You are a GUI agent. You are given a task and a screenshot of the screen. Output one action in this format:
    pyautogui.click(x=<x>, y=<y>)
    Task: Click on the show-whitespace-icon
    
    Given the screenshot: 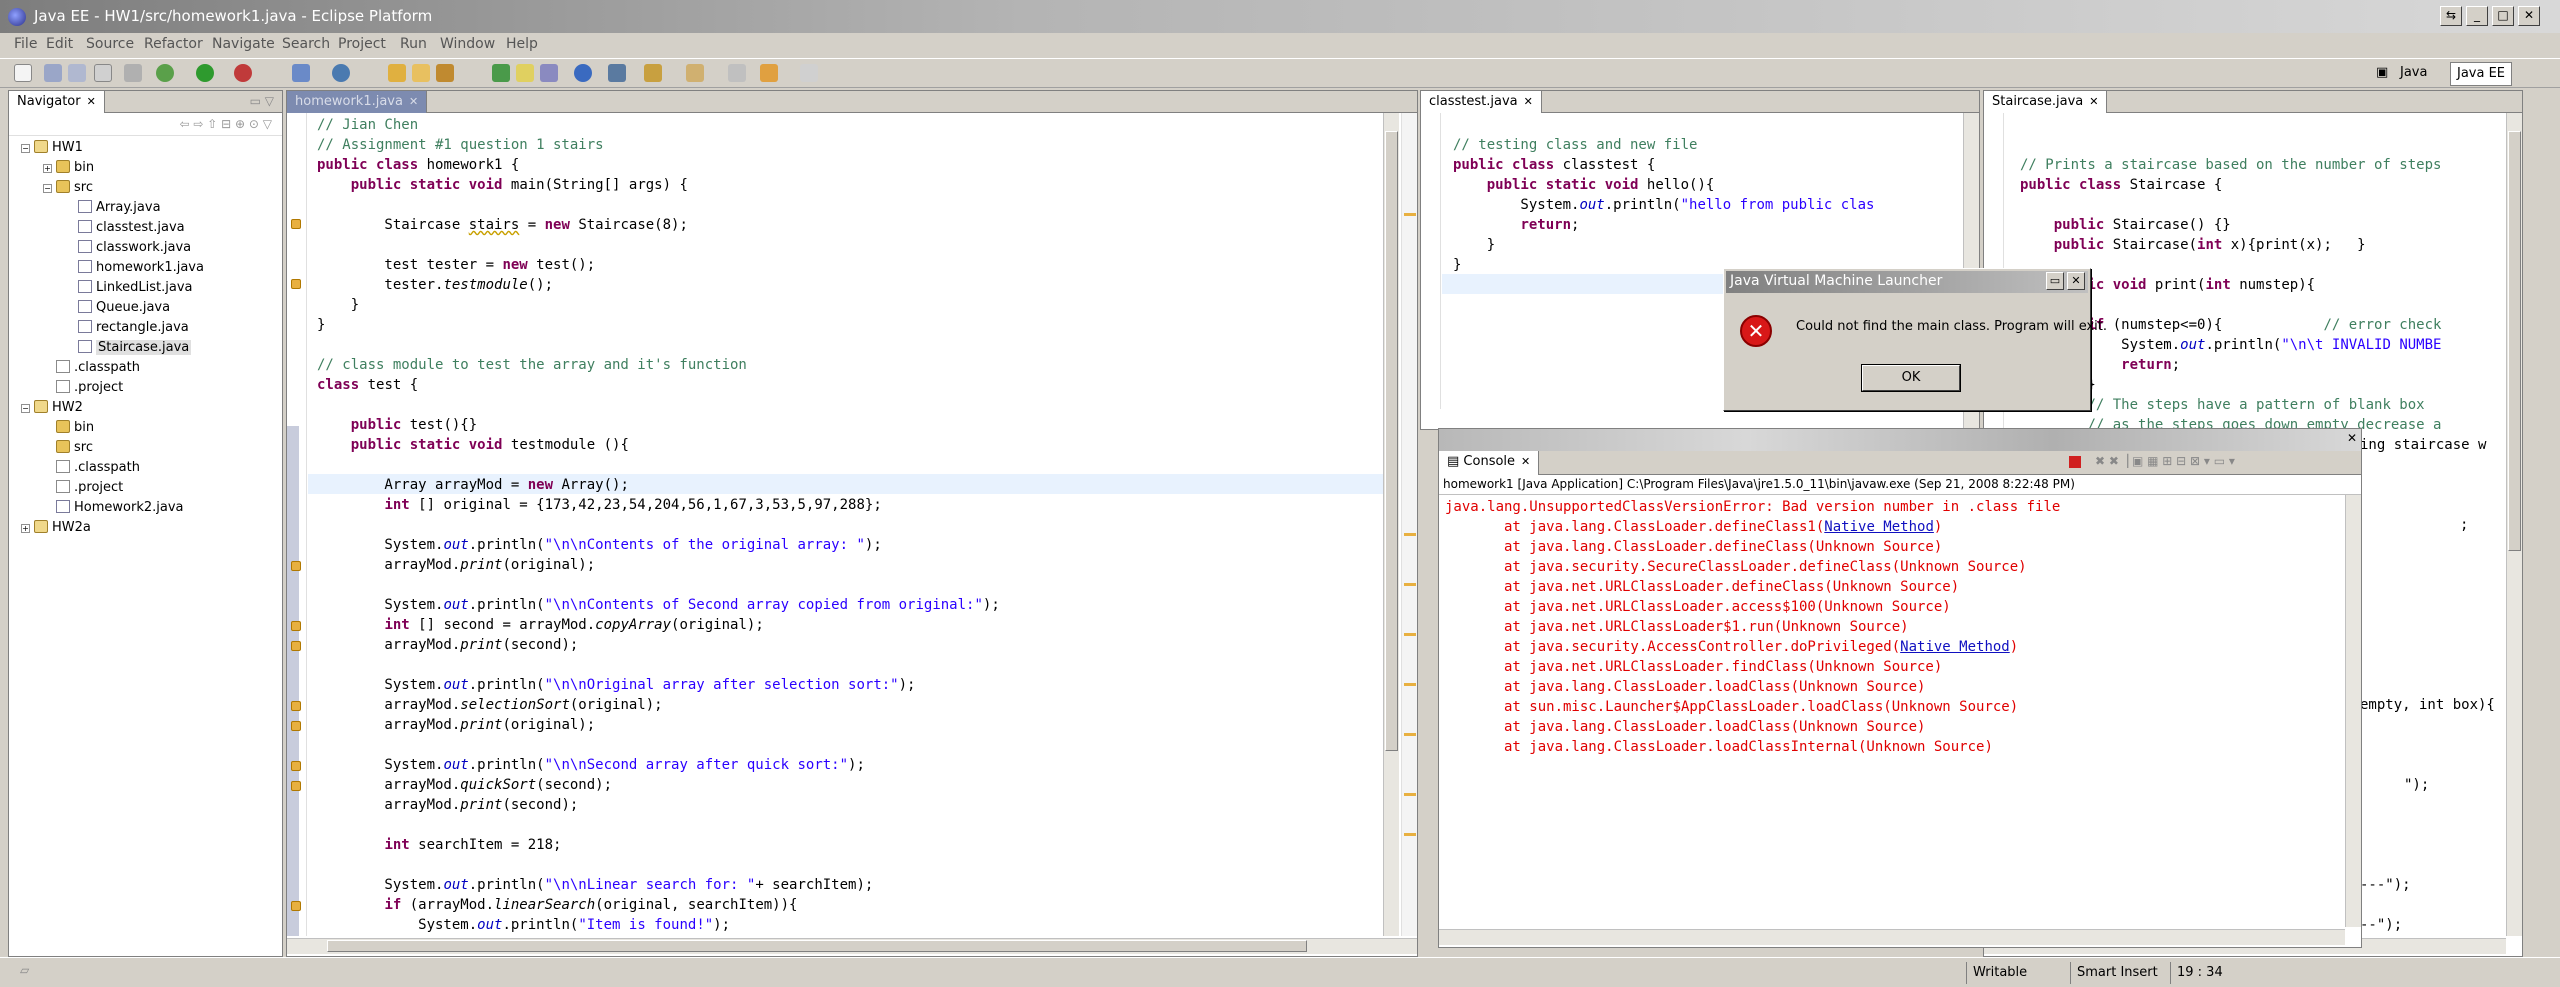 What is the action you would take?
    pyautogui.click(x=549, y=73)
    